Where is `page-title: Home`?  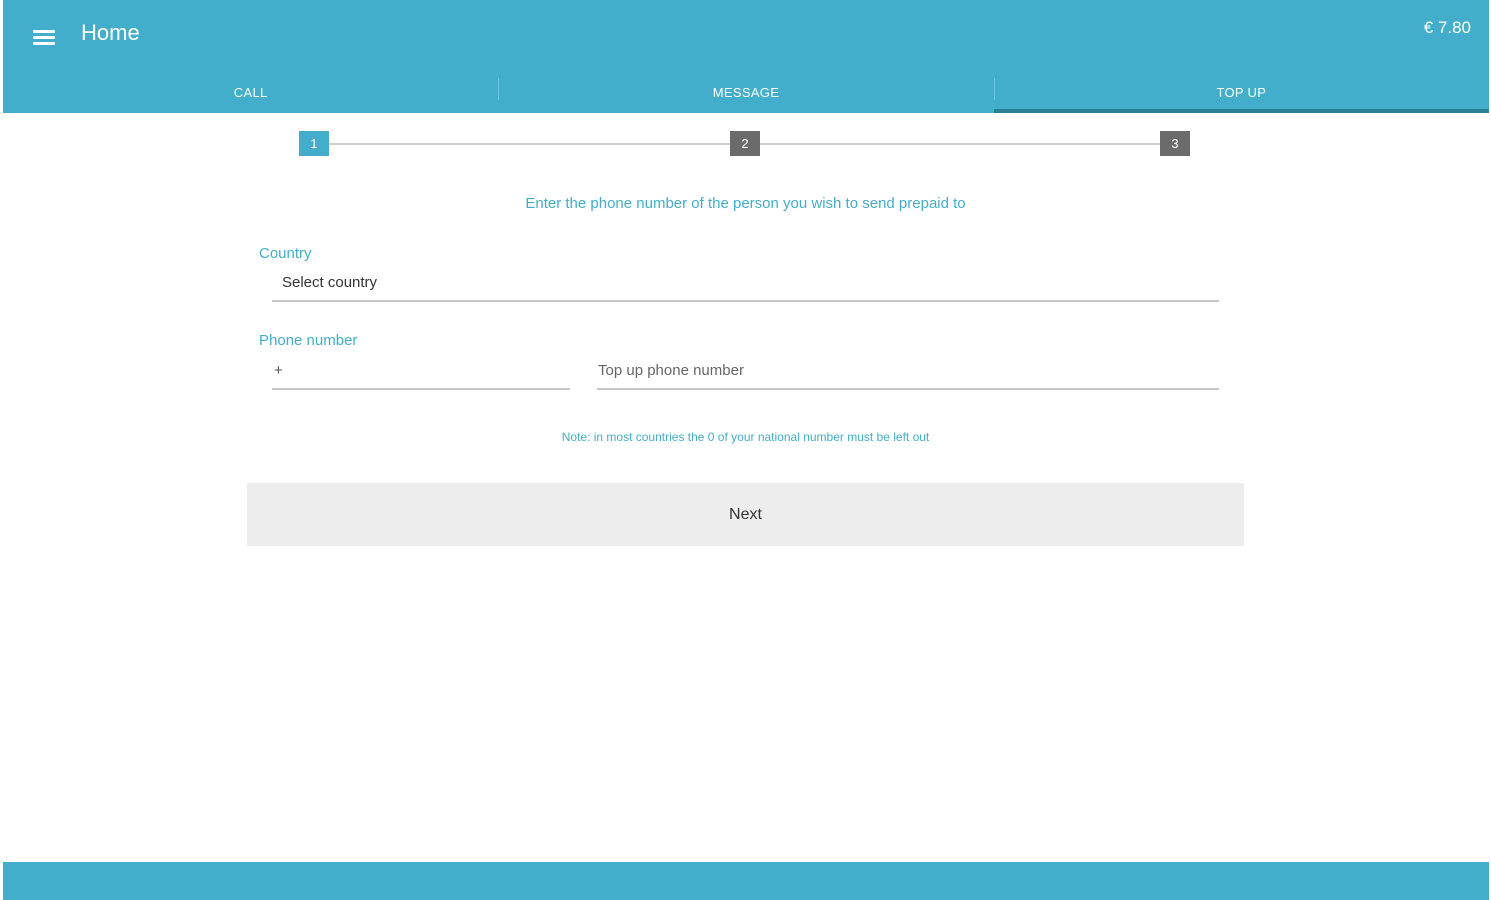 page-title: Home is located at coordinates (110, 32).